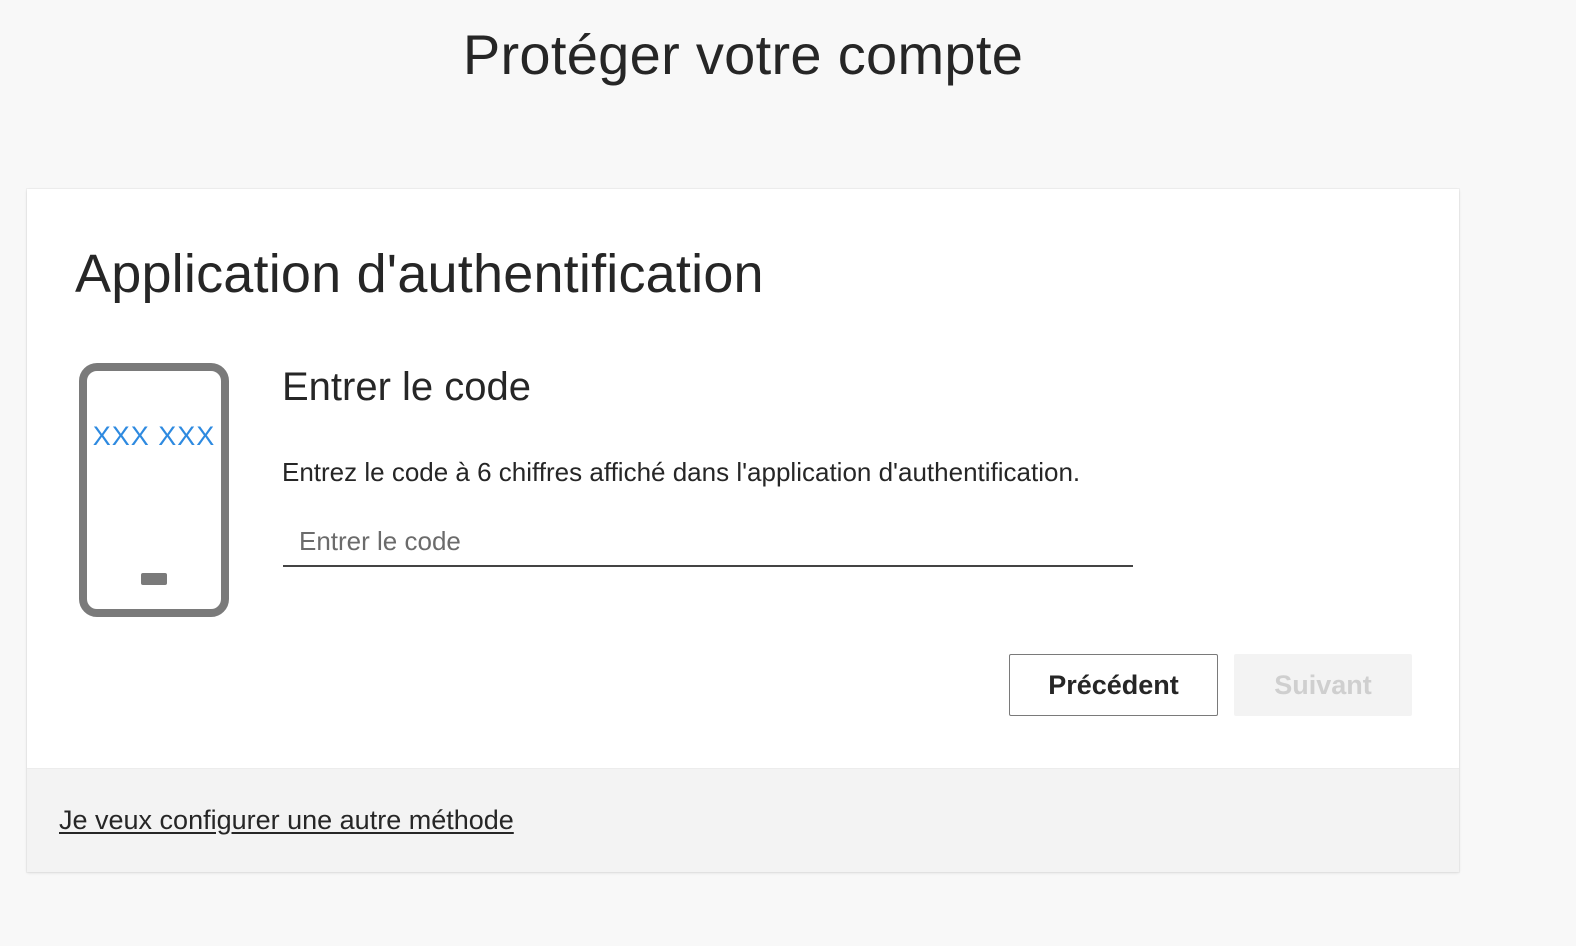 Image resolution: width=1576 pixels, height=946 pixels. What do you see at coordinates (419, 274) in the screenshot?
I see `card-title: Application d'authentification` at bounding box center [419, 274].